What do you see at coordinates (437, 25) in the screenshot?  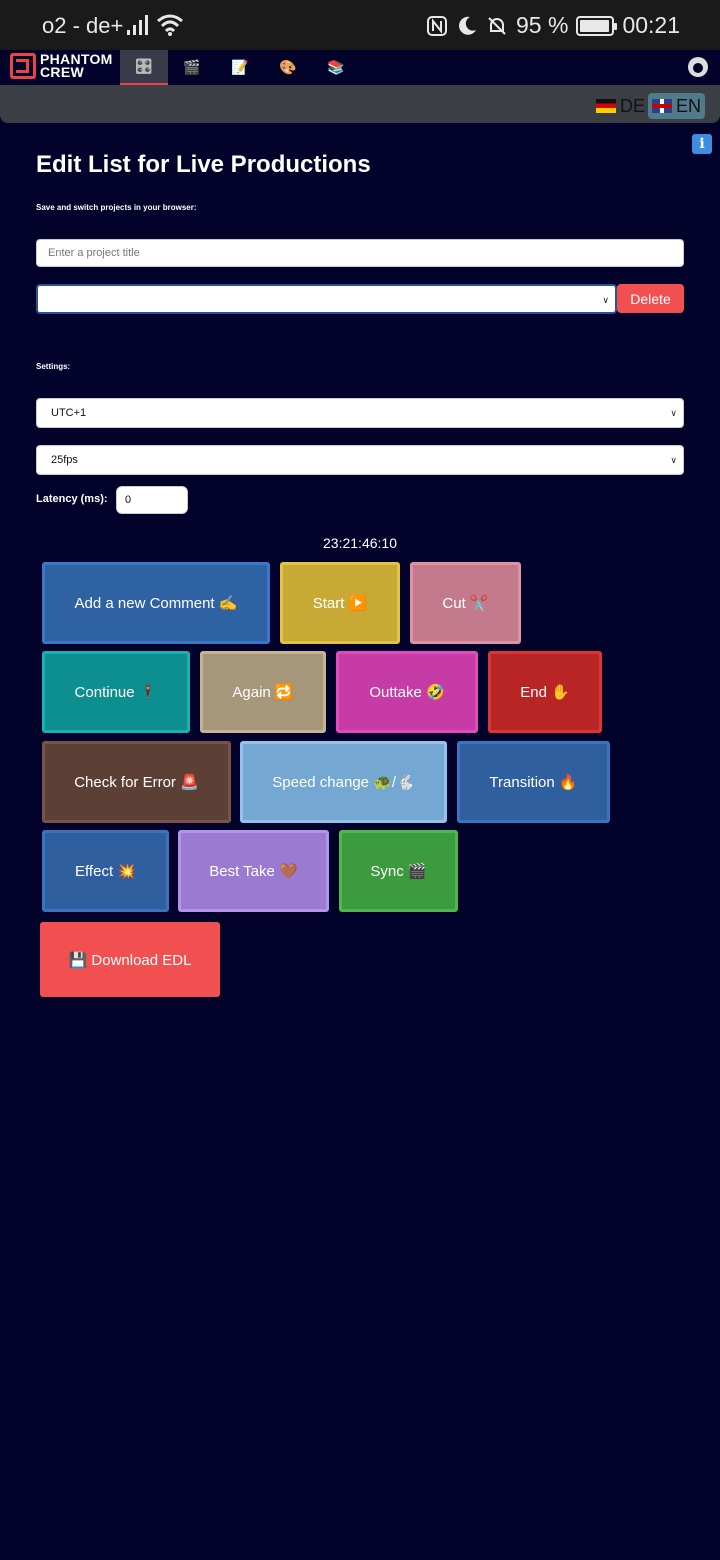 I see `nfc-icon` at bounding box center [437, 25].